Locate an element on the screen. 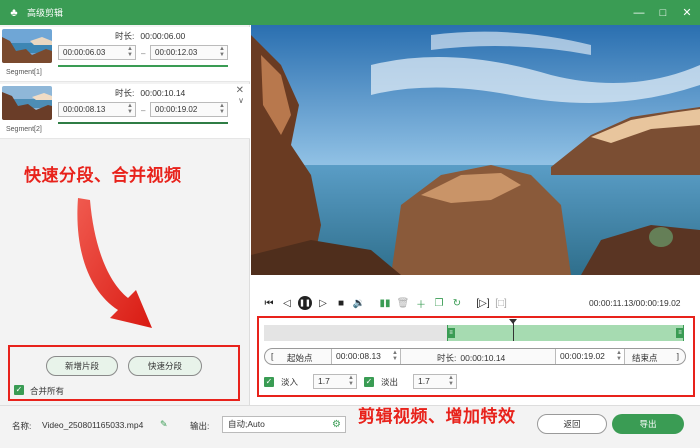 The image size is (700, 448). mark-in-icon: [▷] is located at coordinates (483, 303).